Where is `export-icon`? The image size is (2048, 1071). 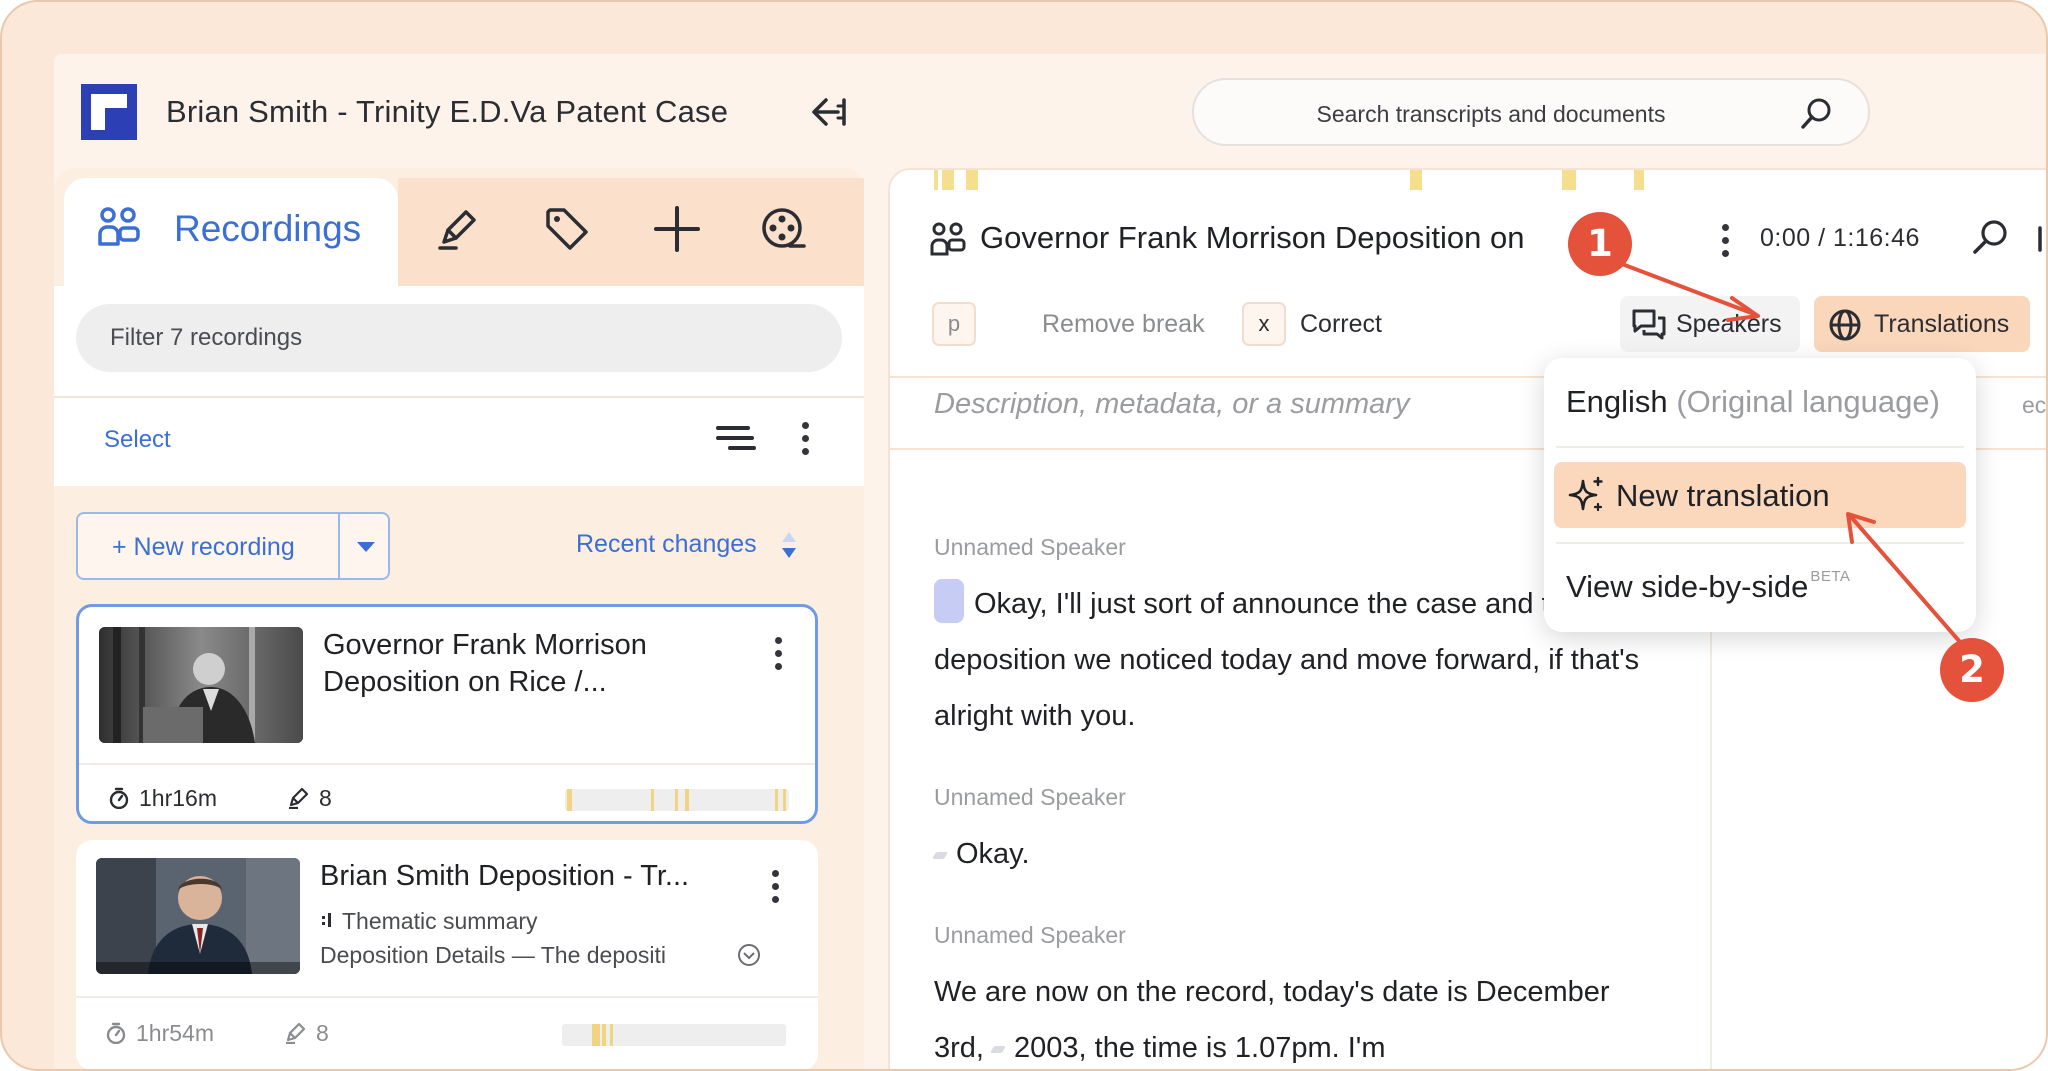
export-icon is located at coordinates (2042, 239).